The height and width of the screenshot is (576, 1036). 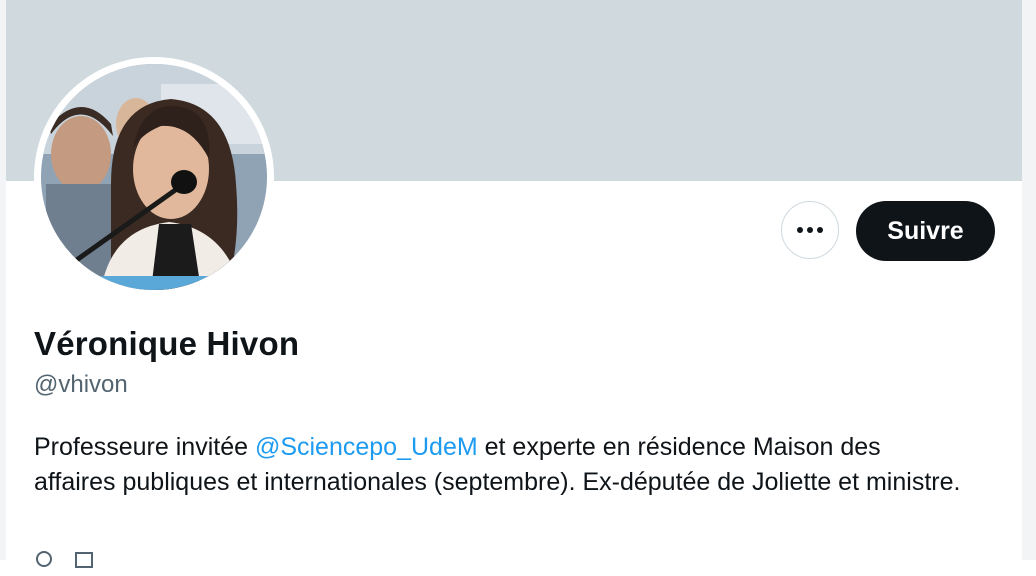 I want to click on avatar, so click(x=154, y=177).